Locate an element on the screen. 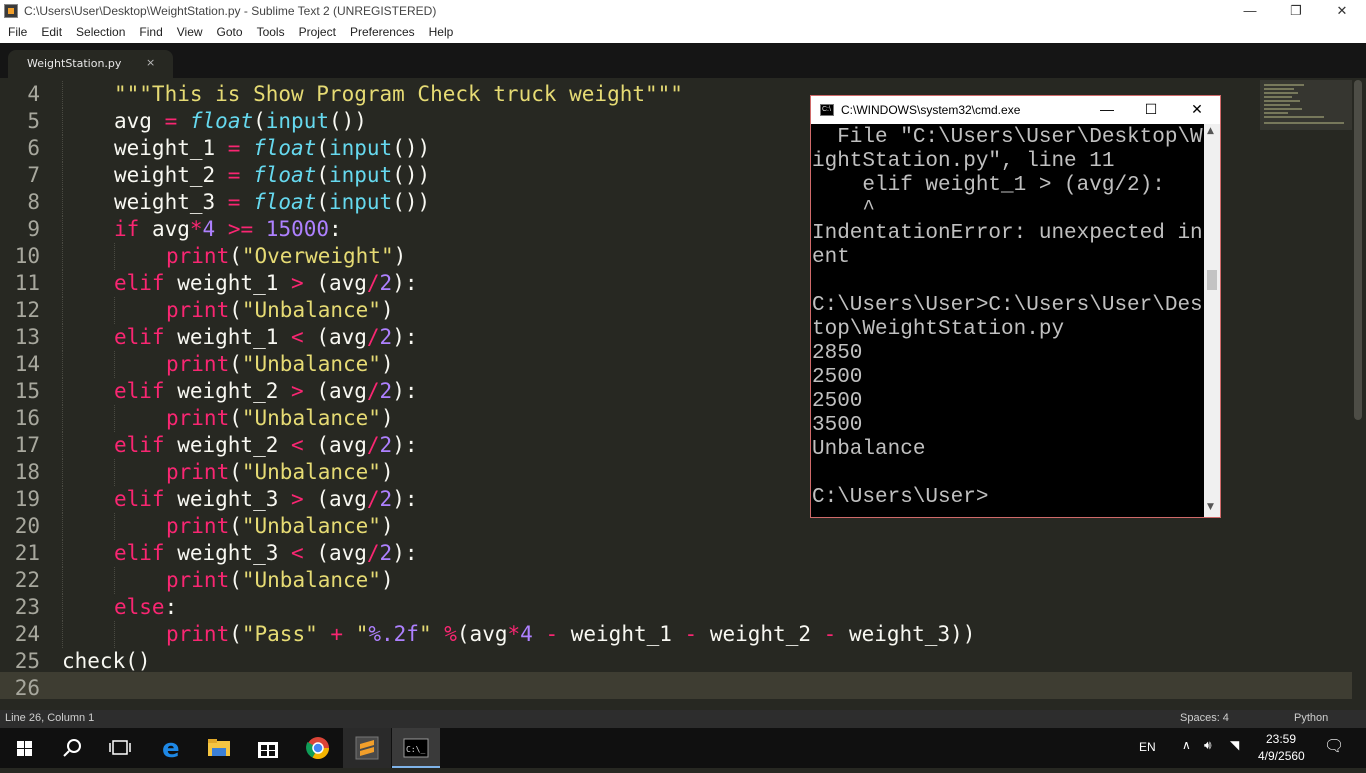 The image size is (1366, 773). line-number: 16 is located at coordinates (27, 418).